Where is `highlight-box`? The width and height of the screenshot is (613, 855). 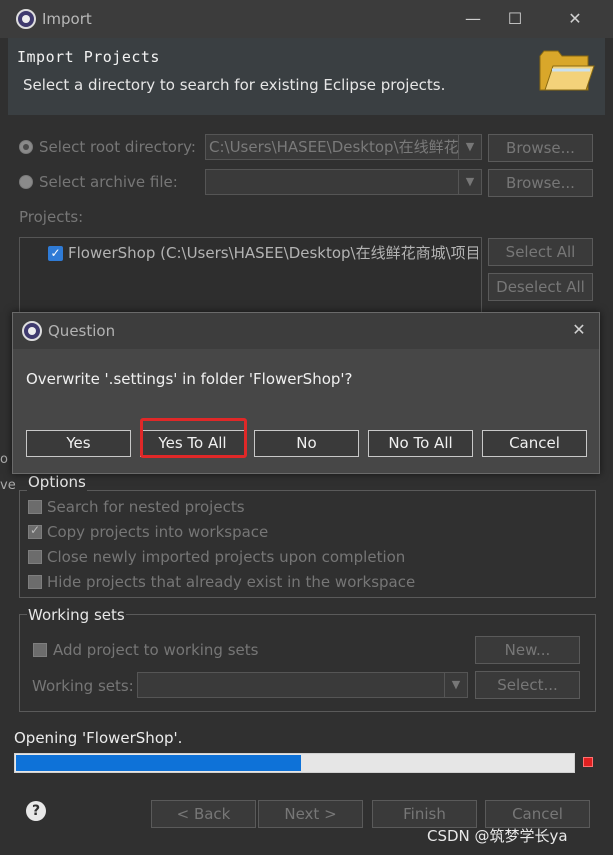 highlight-box is located at coordinates (193, 438).